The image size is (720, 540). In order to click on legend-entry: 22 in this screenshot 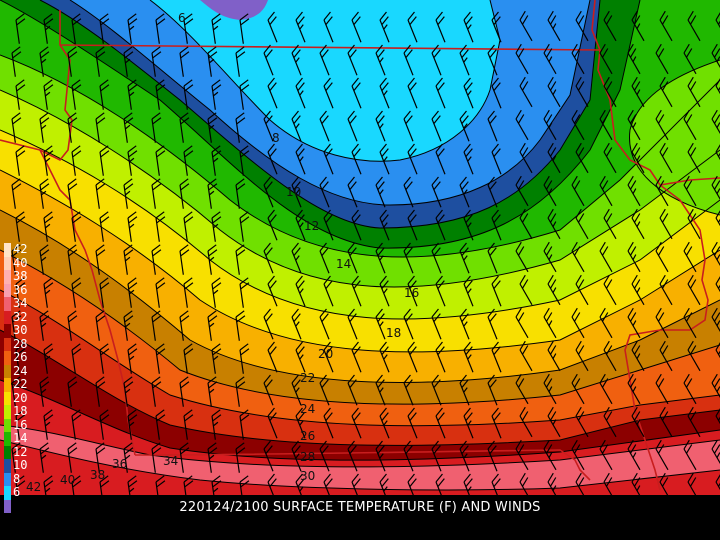, I will do `click(18, 384)`.